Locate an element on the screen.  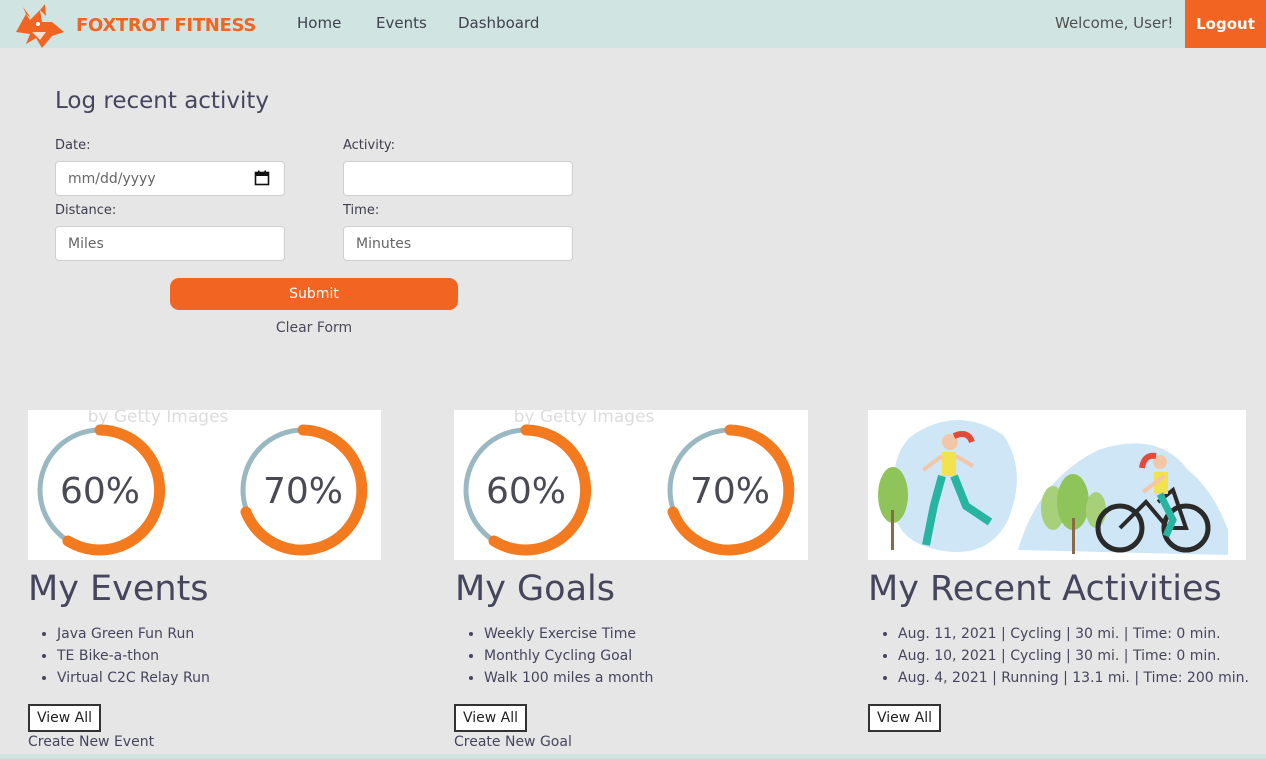
date-label: Date: is located at coordinates (73, 145).